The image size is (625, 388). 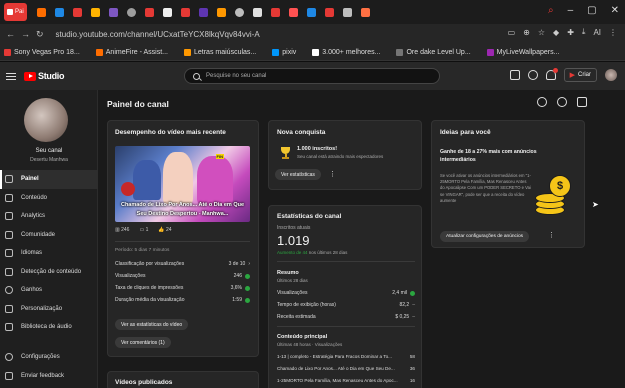 I want to click on notifications-icon, so click(x=551, y=74).